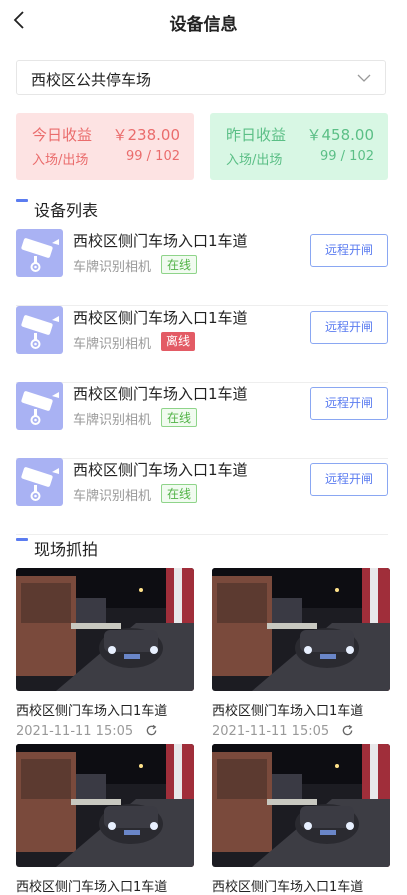 The image size is (407, 895). Describe the element at coordinates (202, 344) in the screenshot. I see `device-item: 西校区侧门车场入口1车道 车牌识别相机 离线 远程开闸` at that location.